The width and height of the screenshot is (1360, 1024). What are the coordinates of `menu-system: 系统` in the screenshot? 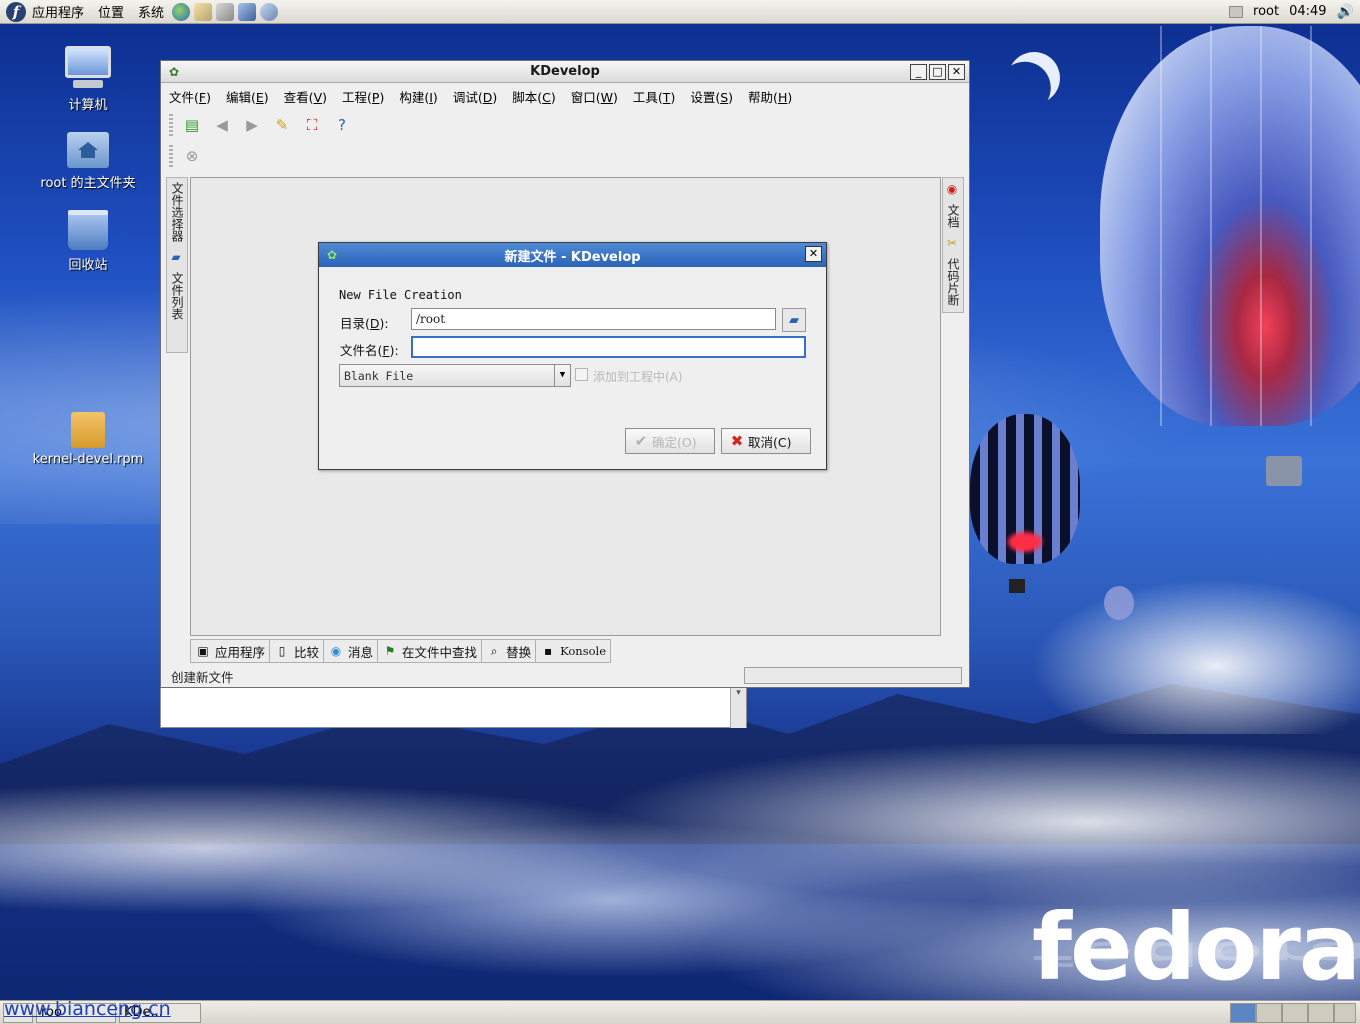 It's located at (151, 11).